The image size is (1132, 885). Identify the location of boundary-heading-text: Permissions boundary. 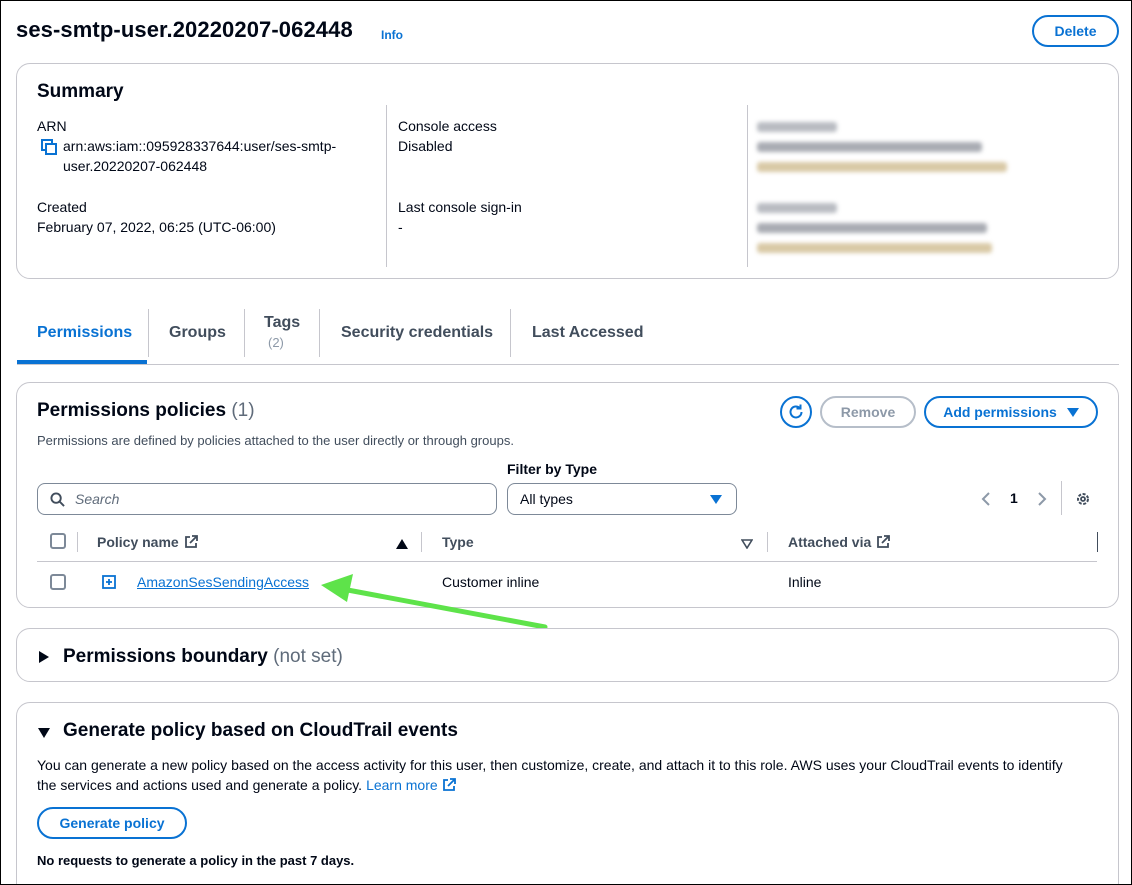
(165, 656).